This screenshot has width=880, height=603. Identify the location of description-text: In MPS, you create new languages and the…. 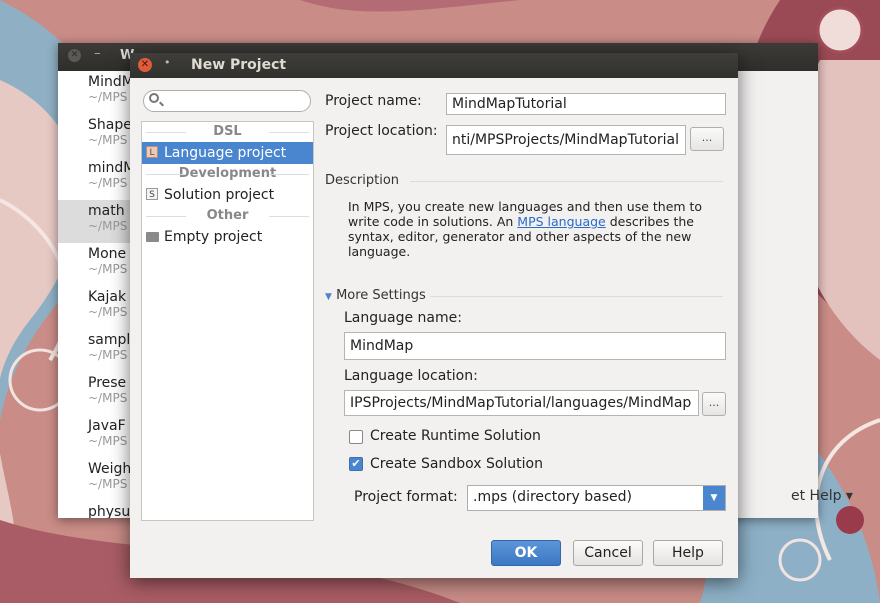
(528, 229).